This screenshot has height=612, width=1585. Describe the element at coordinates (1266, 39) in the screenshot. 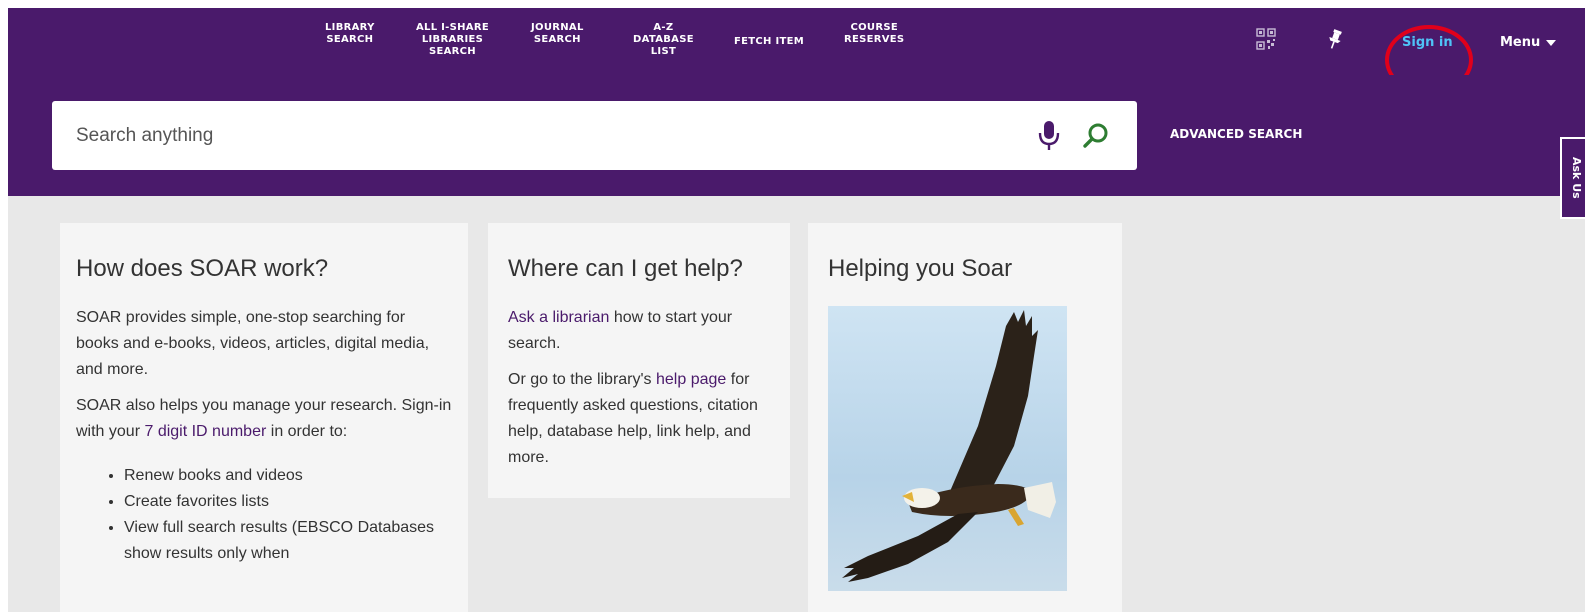

I see `qr-code-icon` at that location.